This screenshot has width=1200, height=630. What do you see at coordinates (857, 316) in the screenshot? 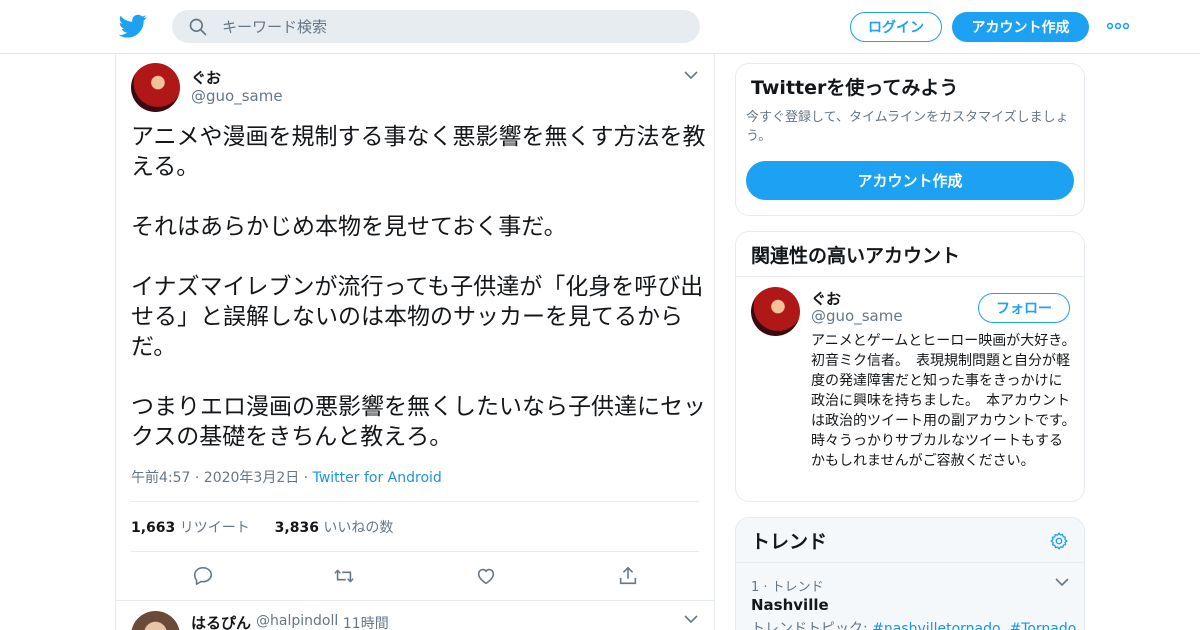
I see `related-account-handle: @guo_same` at bounding box center [857, 316].